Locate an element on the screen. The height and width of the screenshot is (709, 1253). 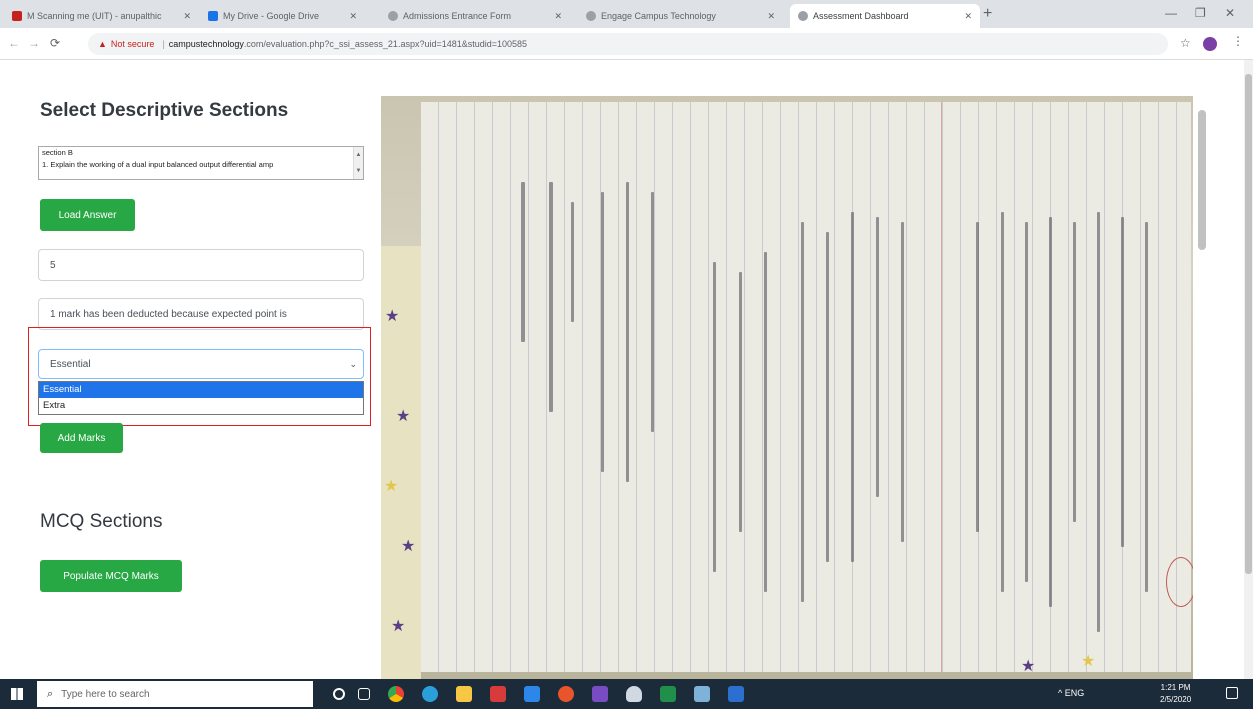
taskbar-search-box: ⌕ Type here to search is located at coordinates (175, 694).